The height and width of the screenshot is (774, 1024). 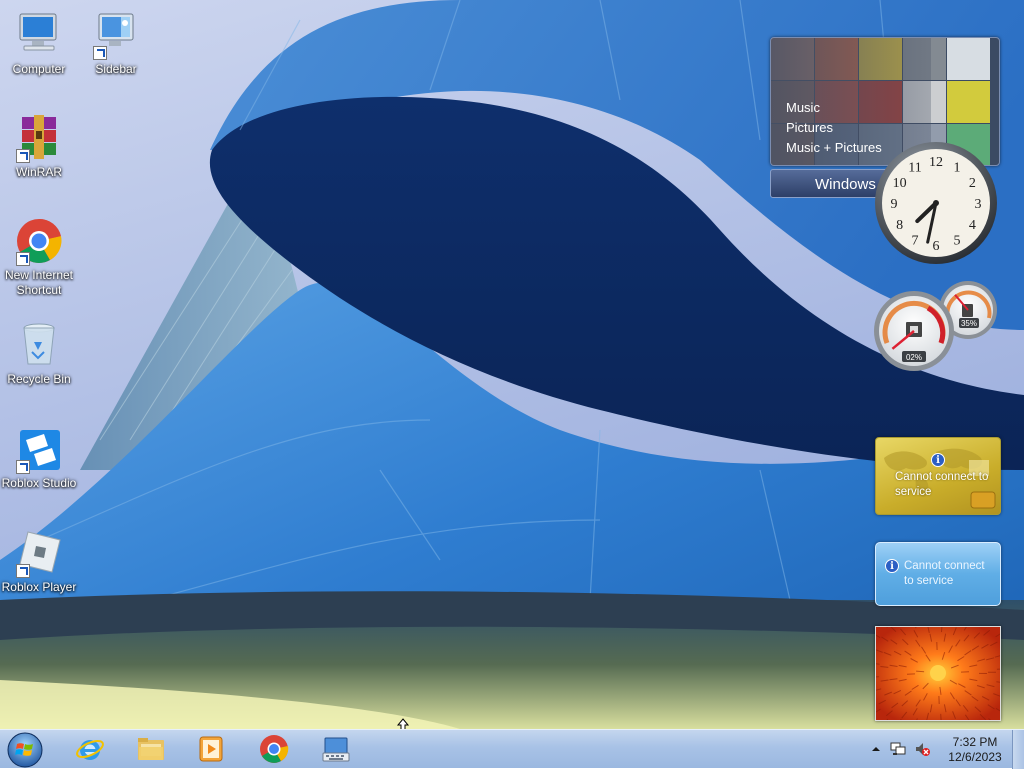 I want to click on taskbar-chrome, so click(x=274, y=749).